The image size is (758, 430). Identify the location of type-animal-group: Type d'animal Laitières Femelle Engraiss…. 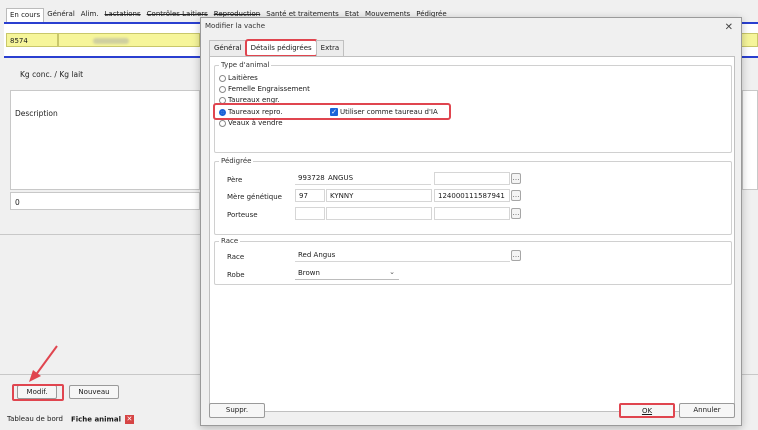
(472, 107).